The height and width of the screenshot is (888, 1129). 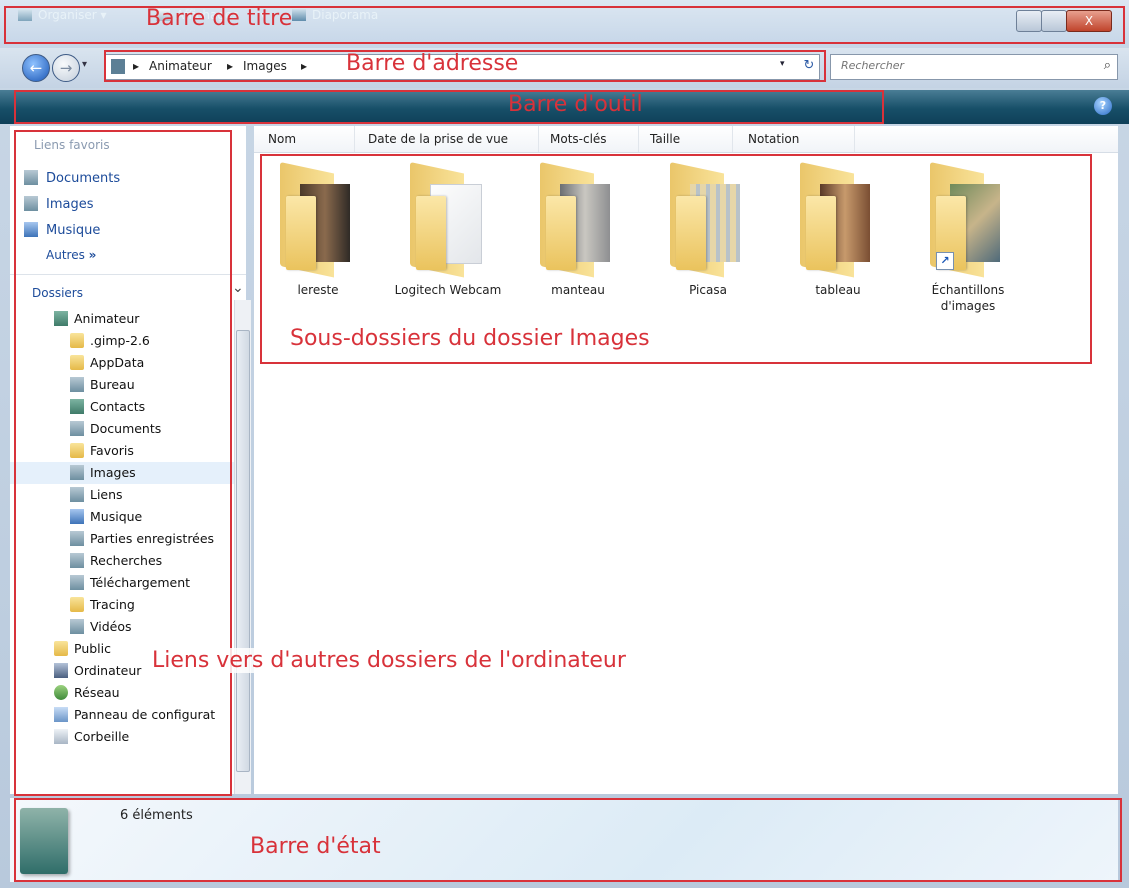 What do you see at coordinates (243, 551) in the screenshot?
I see `nav-scrollbar-thumb` at bounding box center [243, 551].